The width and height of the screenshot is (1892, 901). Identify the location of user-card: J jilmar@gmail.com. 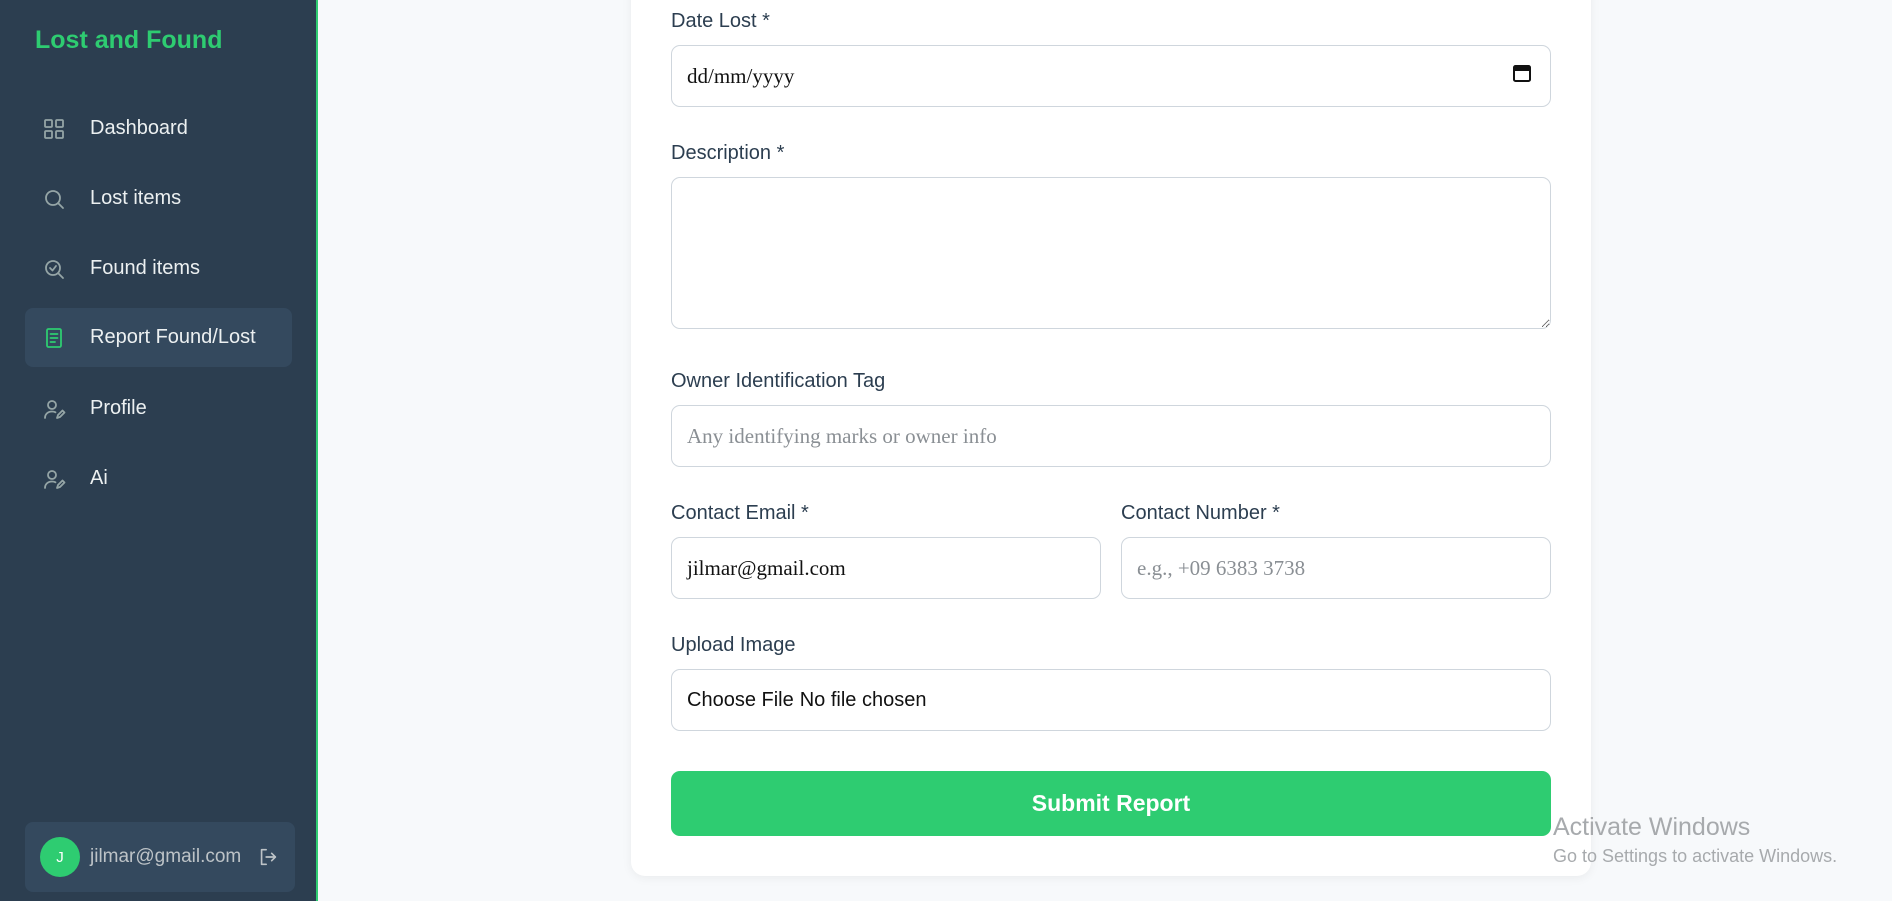
(160, 857).